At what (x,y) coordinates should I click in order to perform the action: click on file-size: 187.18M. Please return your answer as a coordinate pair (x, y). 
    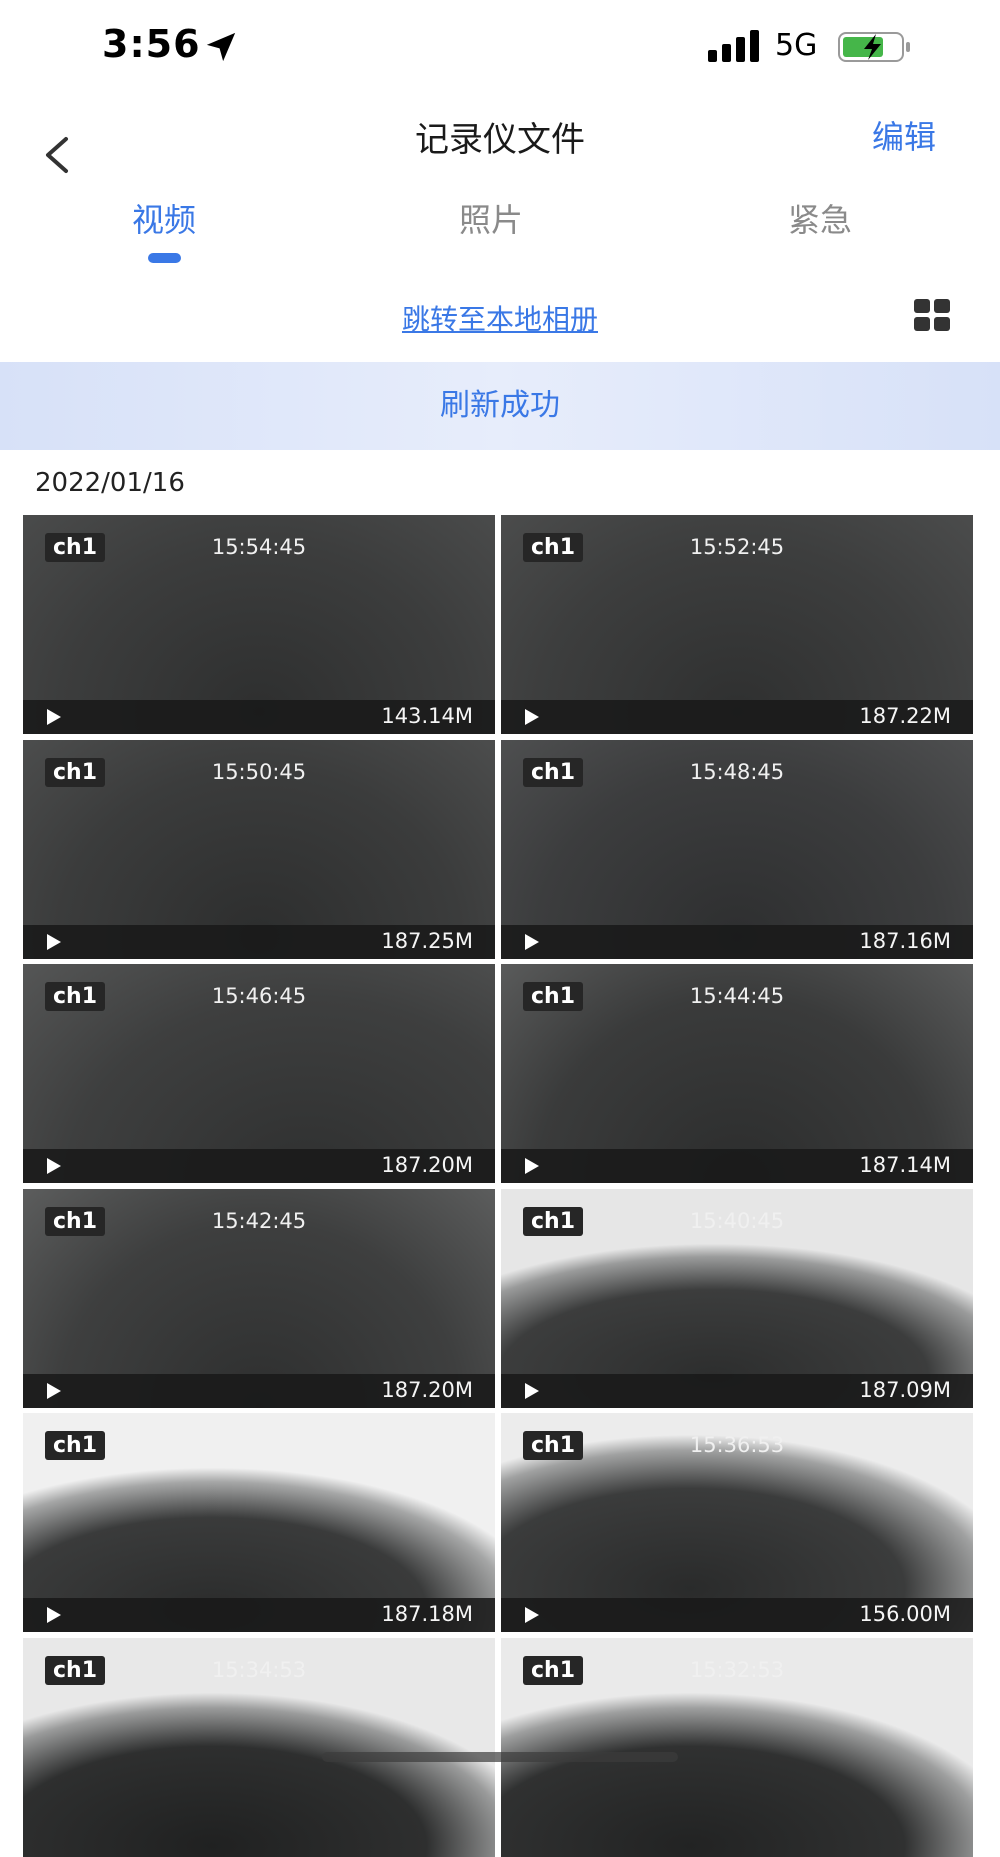
    Looking at the image, I should click on (427, 1614).